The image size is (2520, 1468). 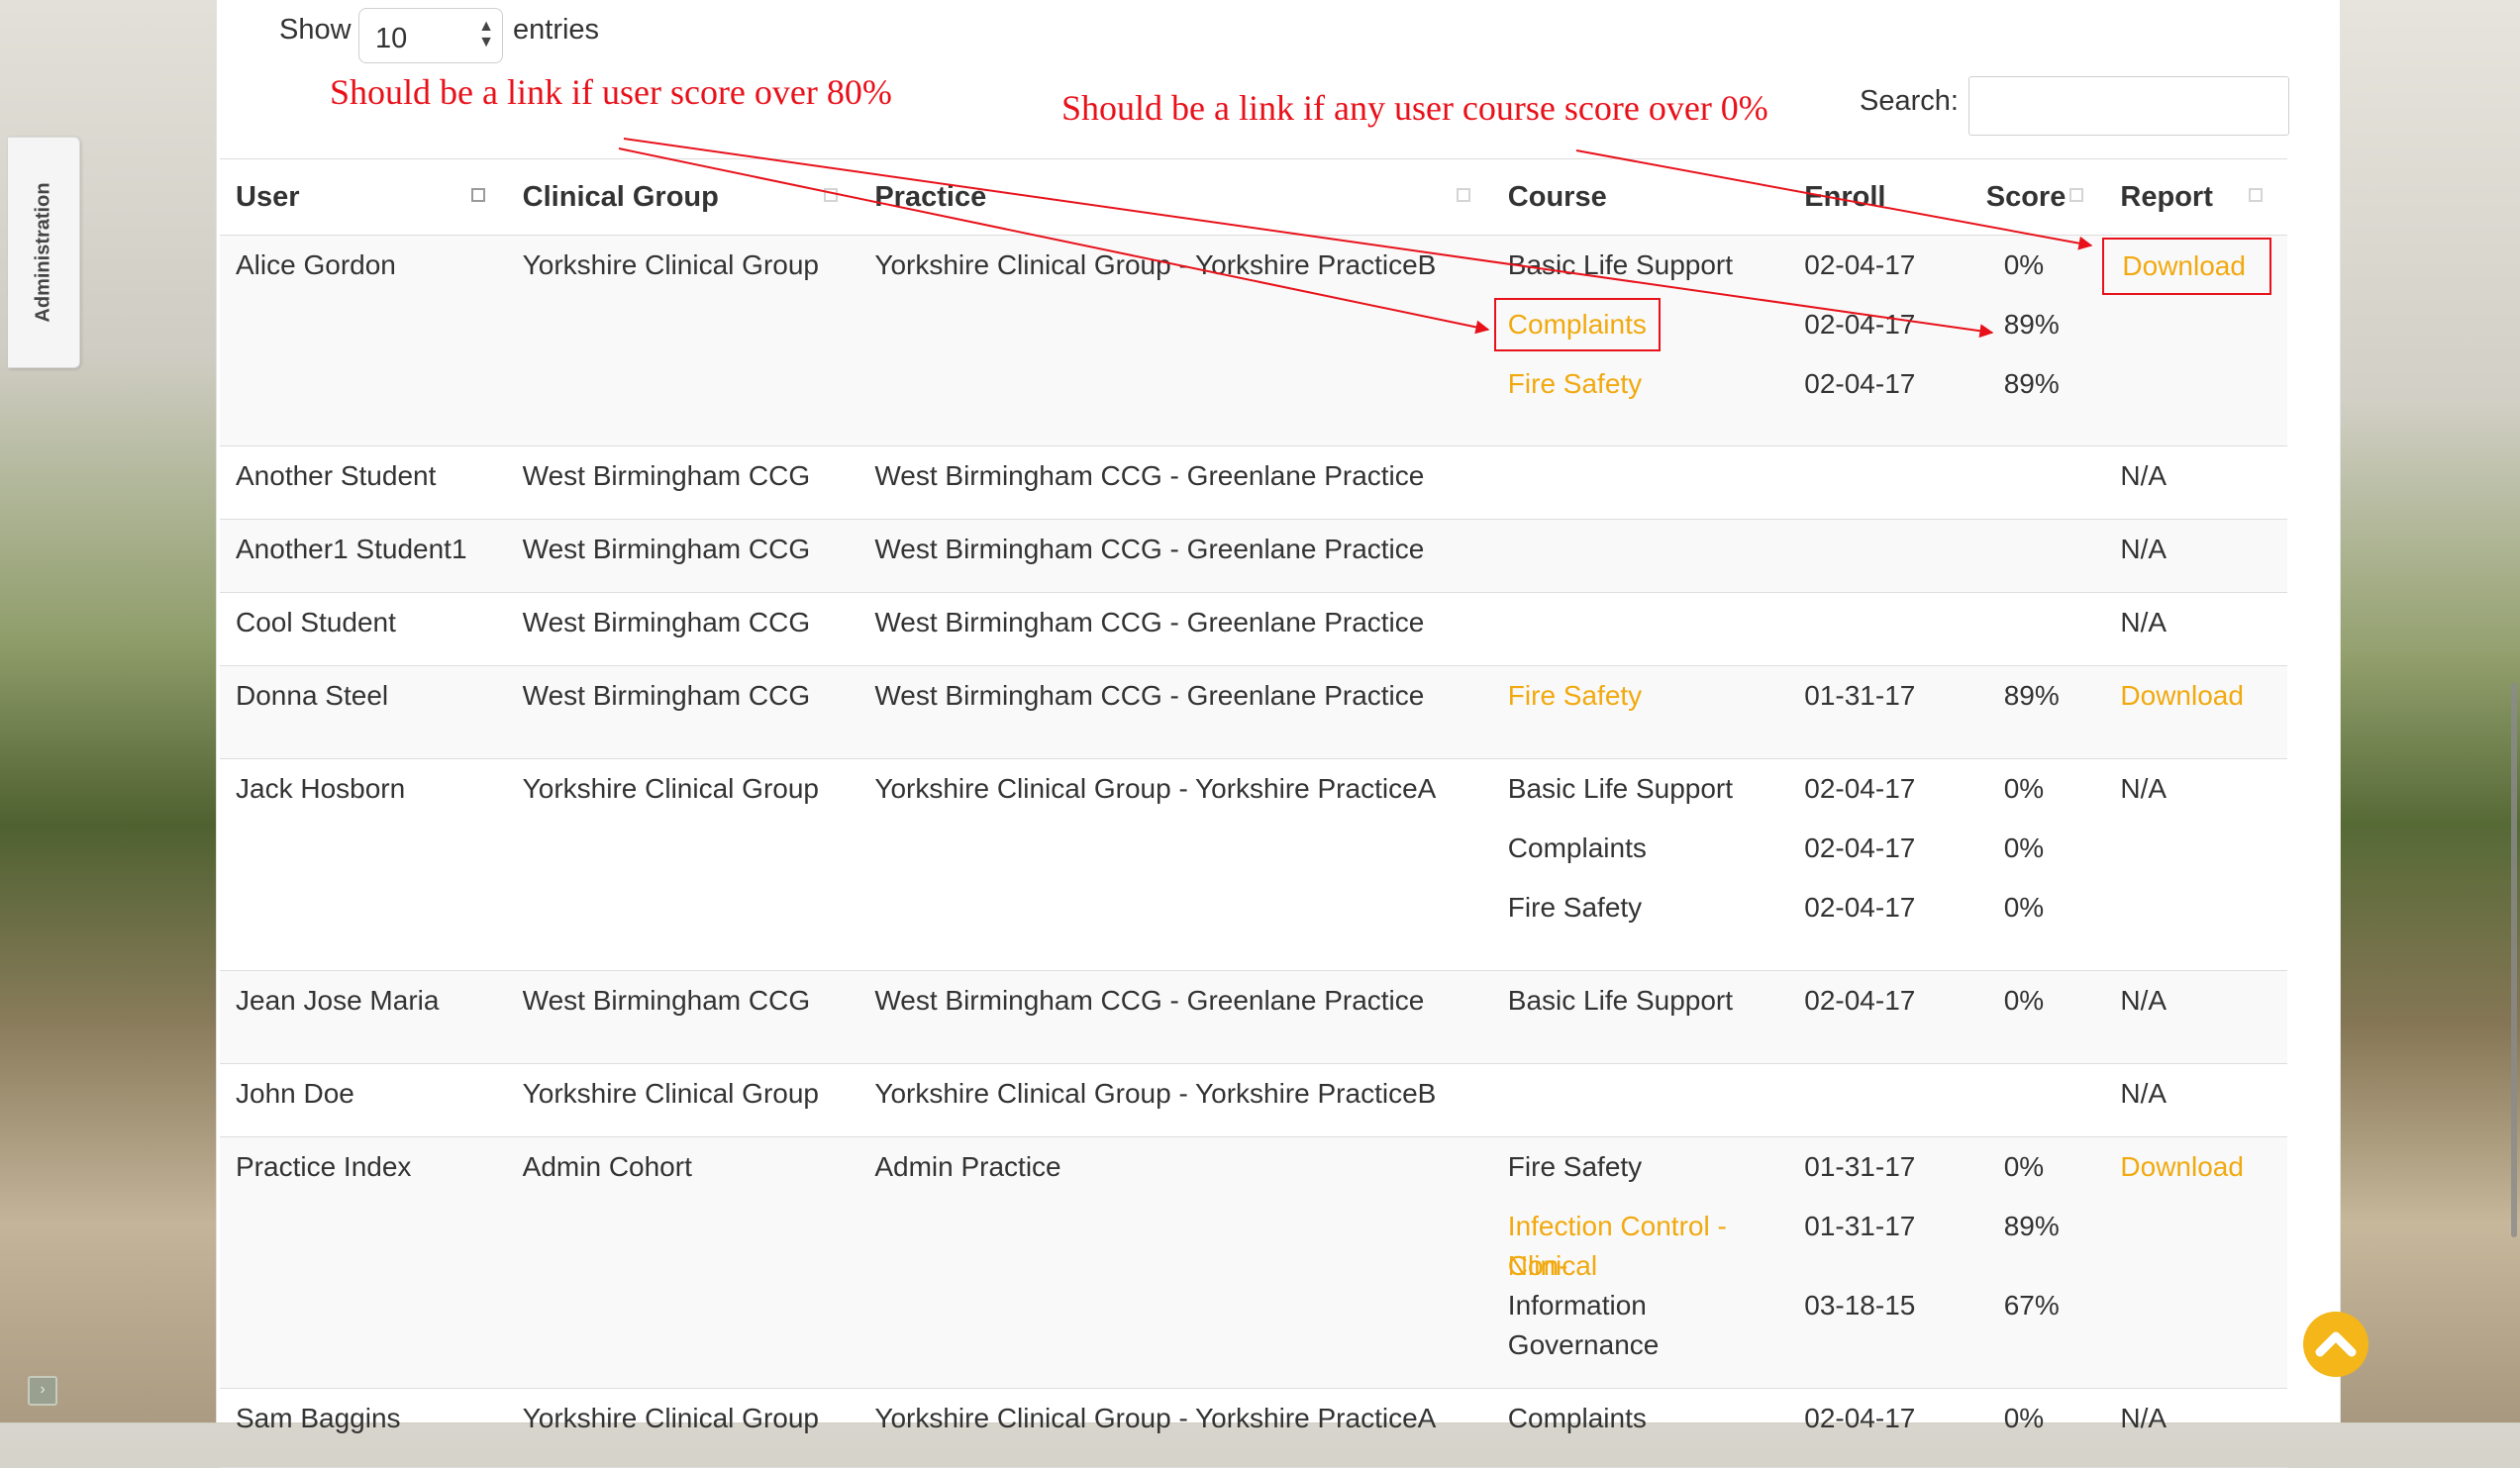 What do you see at coordinates (1834, 200) in the screenshot?
I see `arrow-to-download` at bounding box center [1834, 200].